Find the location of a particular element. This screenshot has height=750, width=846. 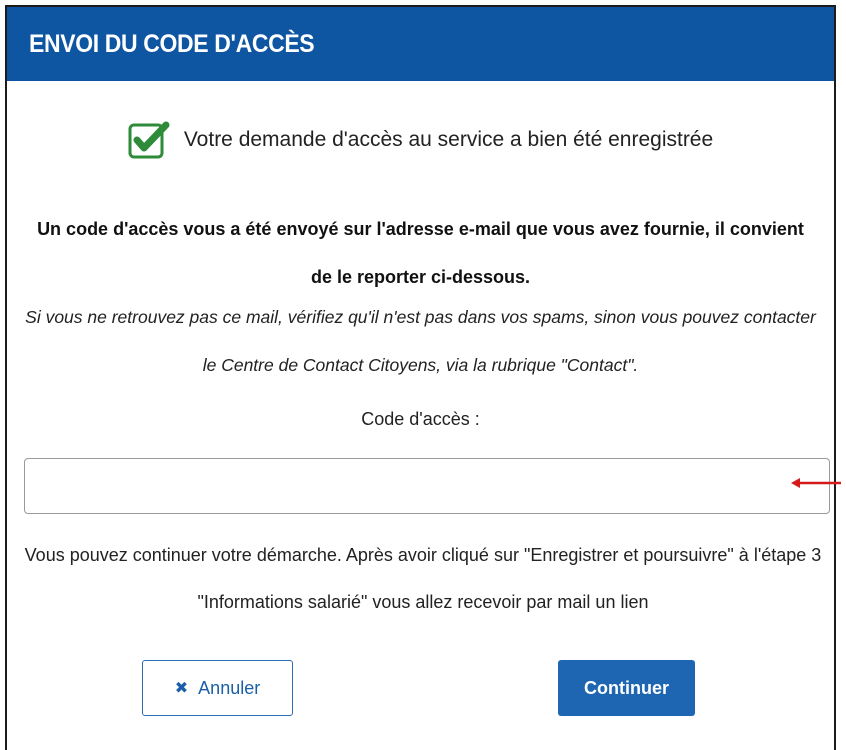

code-field-label: Code d'accès : is located at coordinates (420, 419).